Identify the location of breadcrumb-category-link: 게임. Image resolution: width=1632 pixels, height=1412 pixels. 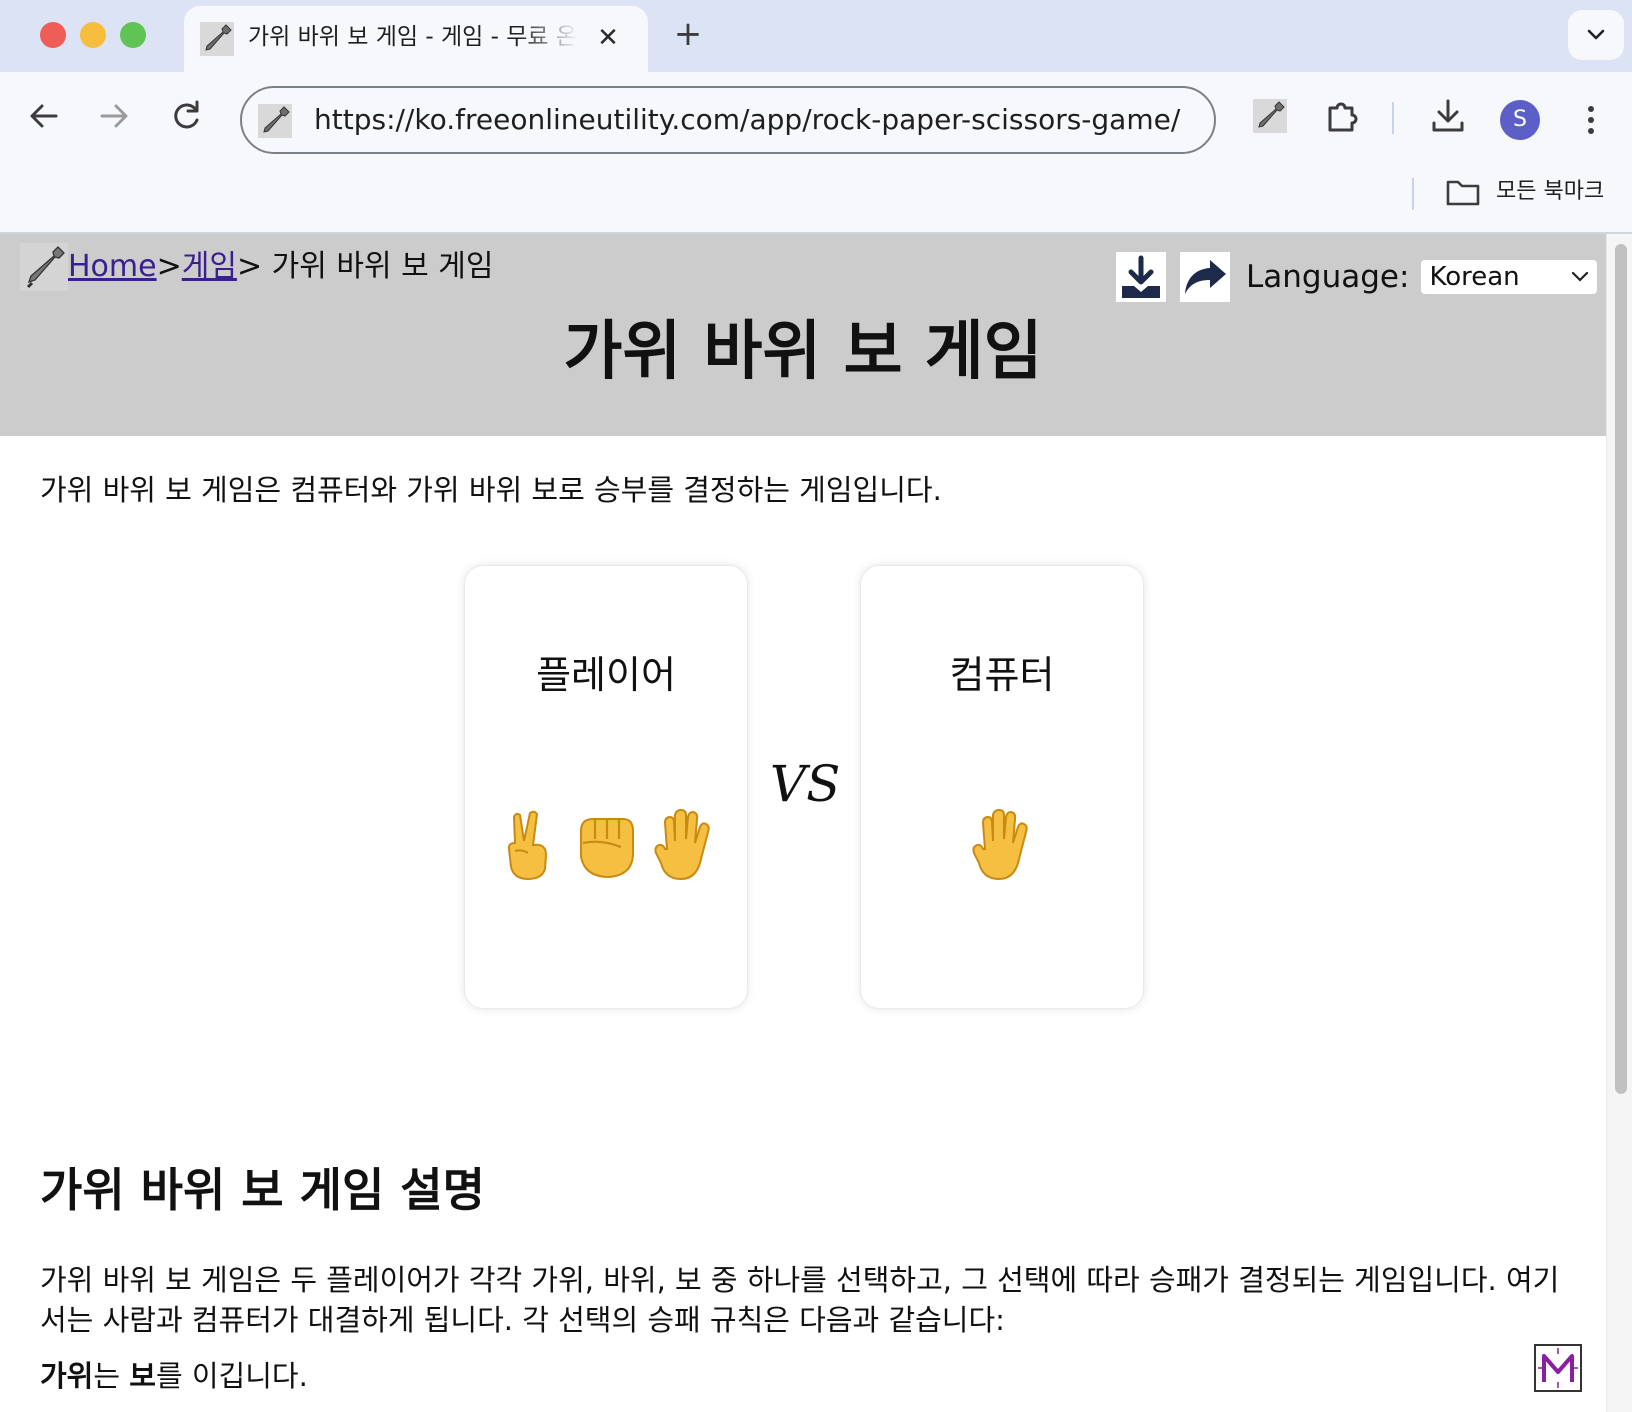
(209, 267).